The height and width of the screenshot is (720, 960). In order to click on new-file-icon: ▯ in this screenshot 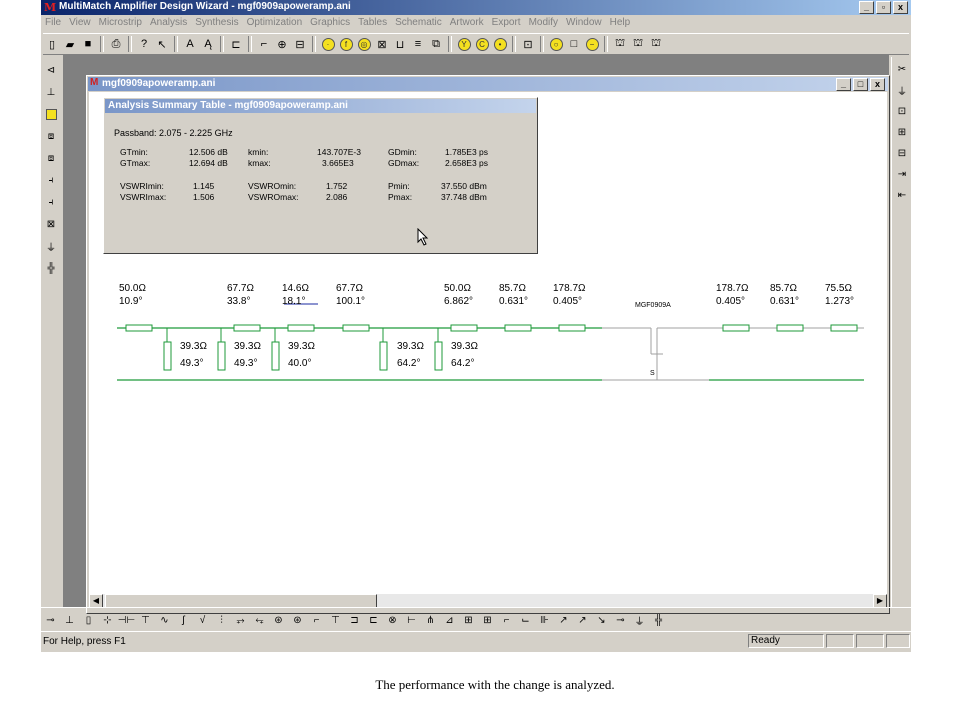, I will do `click(52, 44)`.